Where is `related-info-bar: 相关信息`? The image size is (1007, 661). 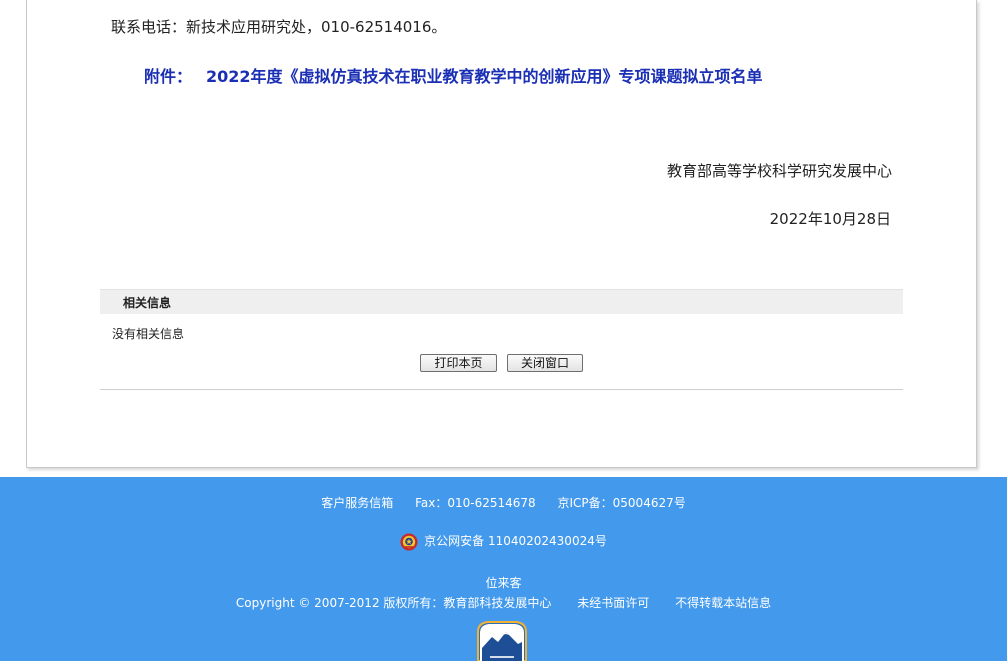 related-info-bar: 相关信息 is located at coordinates (501, 301).